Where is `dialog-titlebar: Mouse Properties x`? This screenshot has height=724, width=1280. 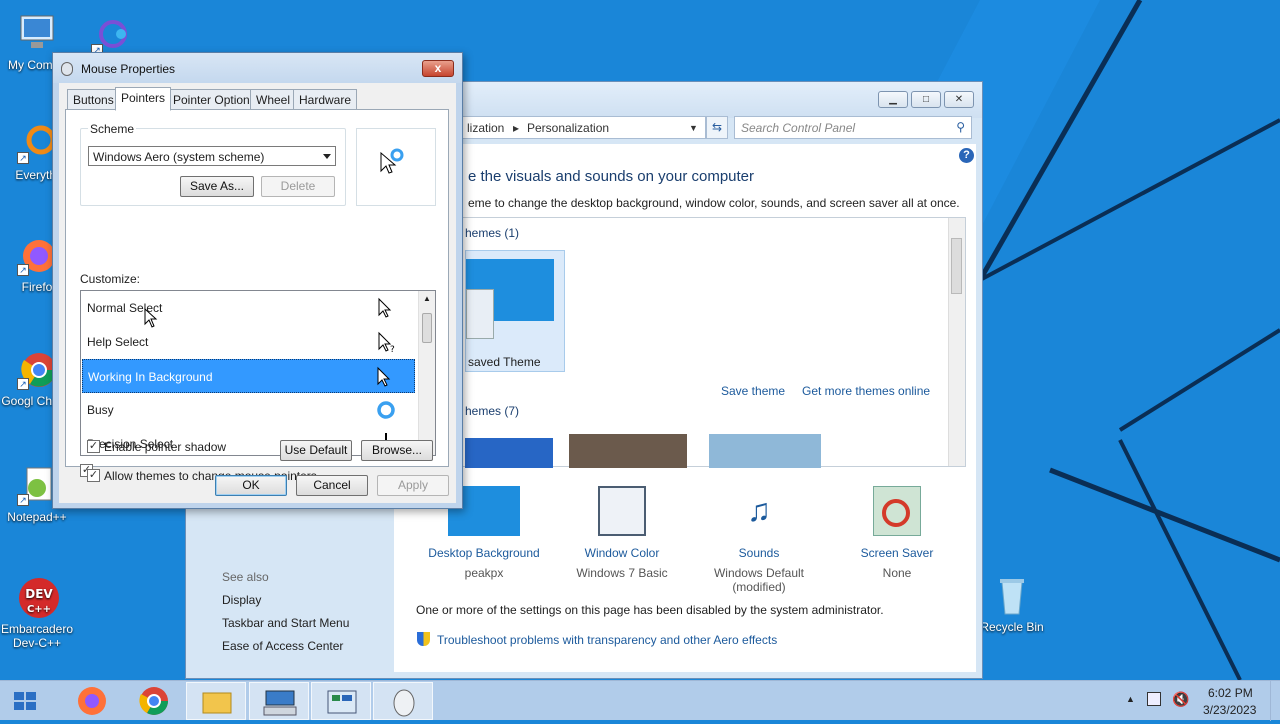 dialog-titlebar: Mouse Properties x is located at coordinates (257, 68).